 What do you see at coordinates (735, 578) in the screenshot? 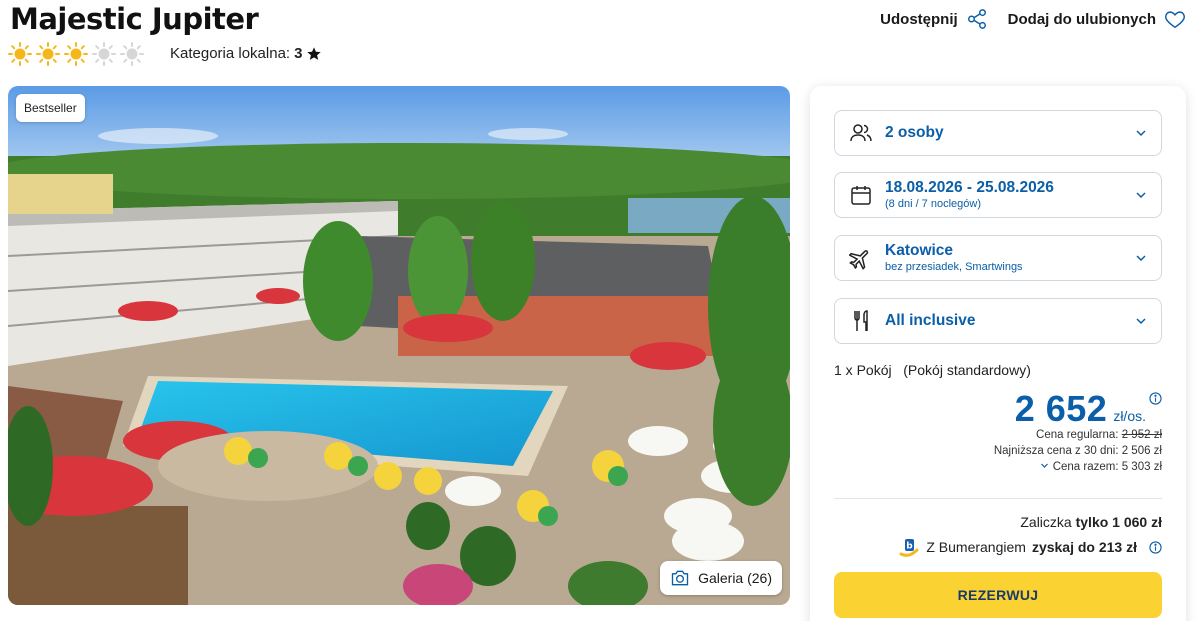
I see `gallery-label: Galeria (26)` at bounding box center [735, 578].